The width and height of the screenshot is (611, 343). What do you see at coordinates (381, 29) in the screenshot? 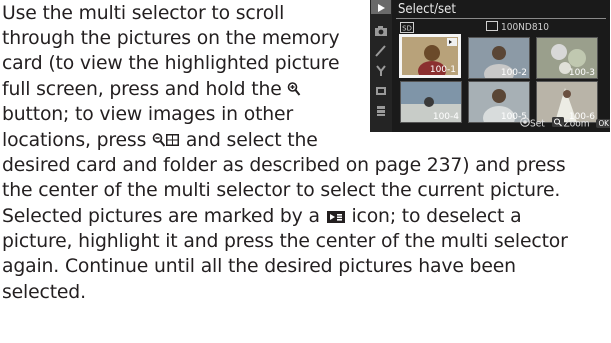
I see `shooting-menu-icon` at bounding box center [381, 29].